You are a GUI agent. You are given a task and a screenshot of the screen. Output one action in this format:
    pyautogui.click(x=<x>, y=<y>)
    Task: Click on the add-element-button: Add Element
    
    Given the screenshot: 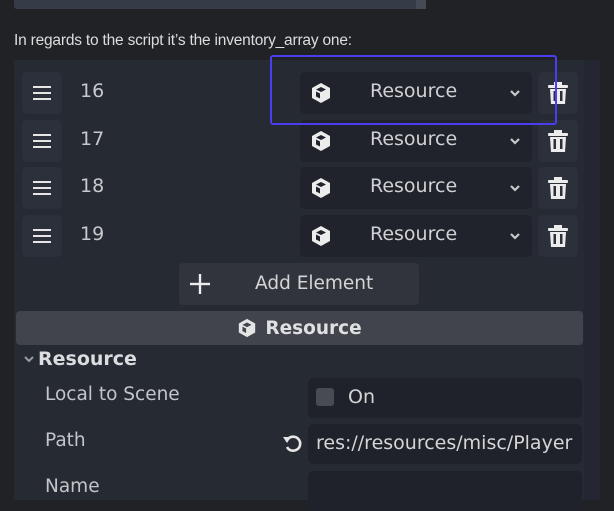 What is the action you would take?
    pyautogui.click(x=299, y=284)
    